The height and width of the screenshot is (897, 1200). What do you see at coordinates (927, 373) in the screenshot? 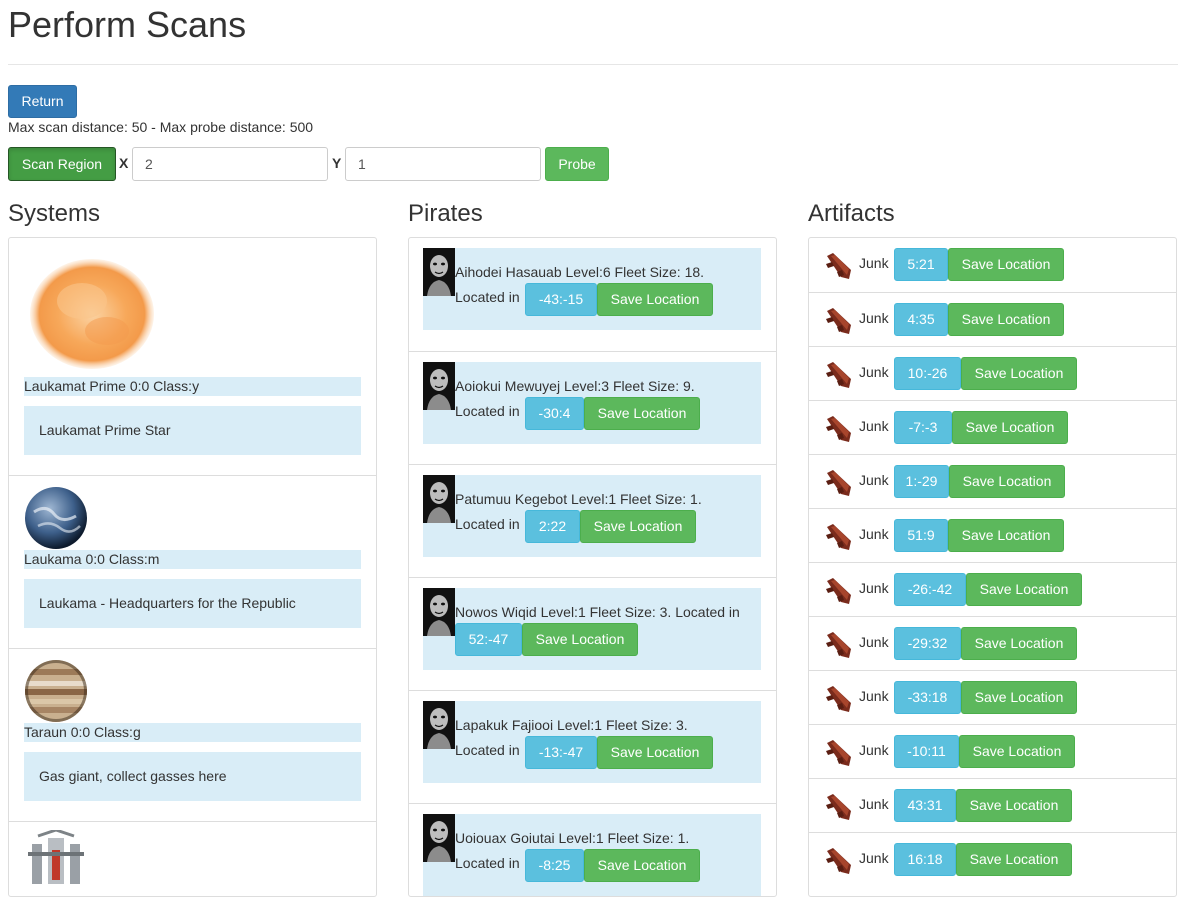
I see `artifact-coordinate-button: 10:-26` at bounding box center [927, 373].